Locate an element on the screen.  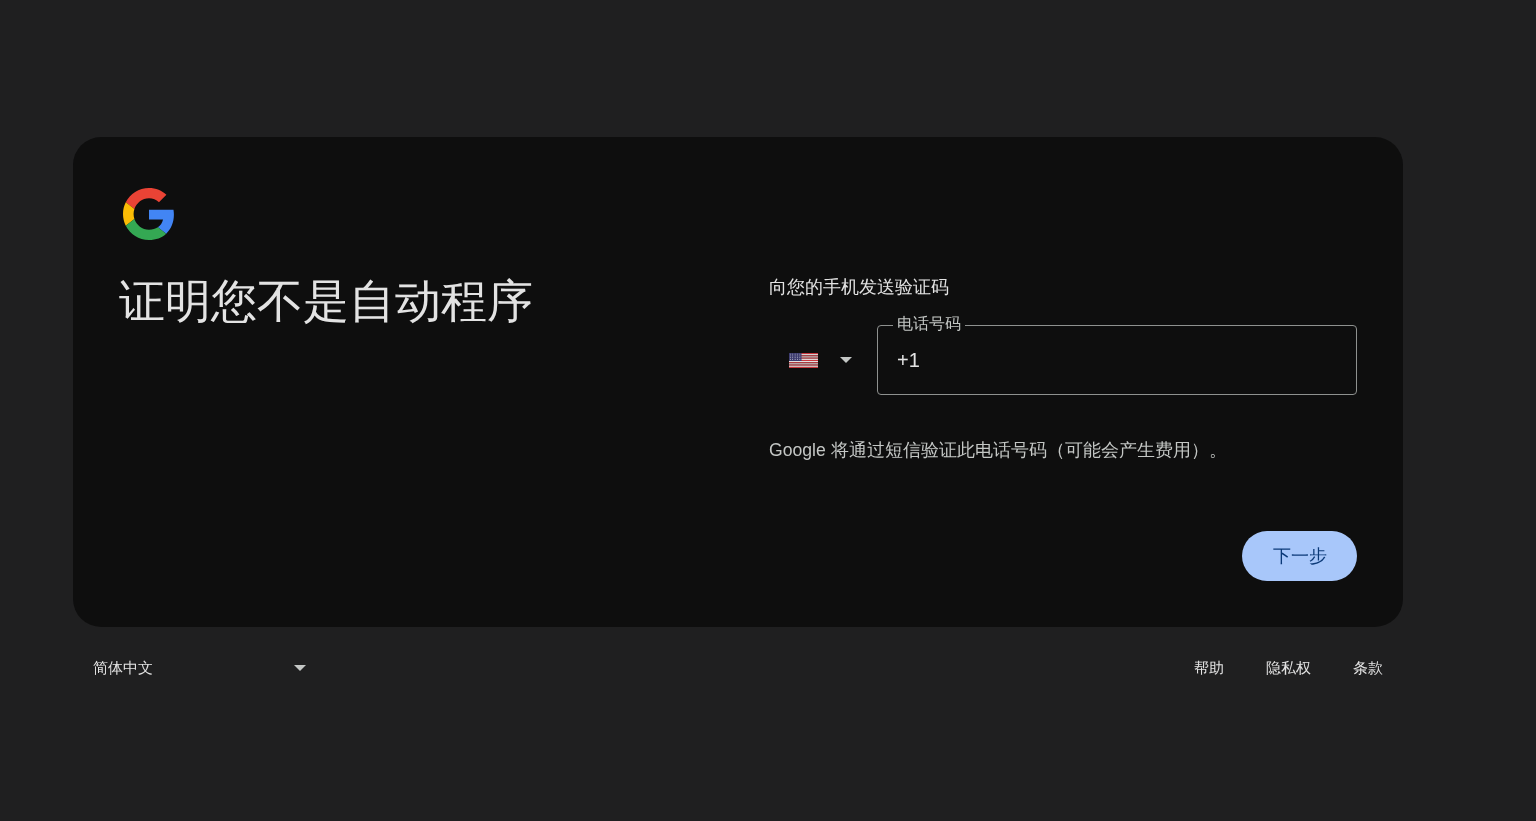
page-heading: 证明您不是自动程序 is located at coordinates (326, 301).